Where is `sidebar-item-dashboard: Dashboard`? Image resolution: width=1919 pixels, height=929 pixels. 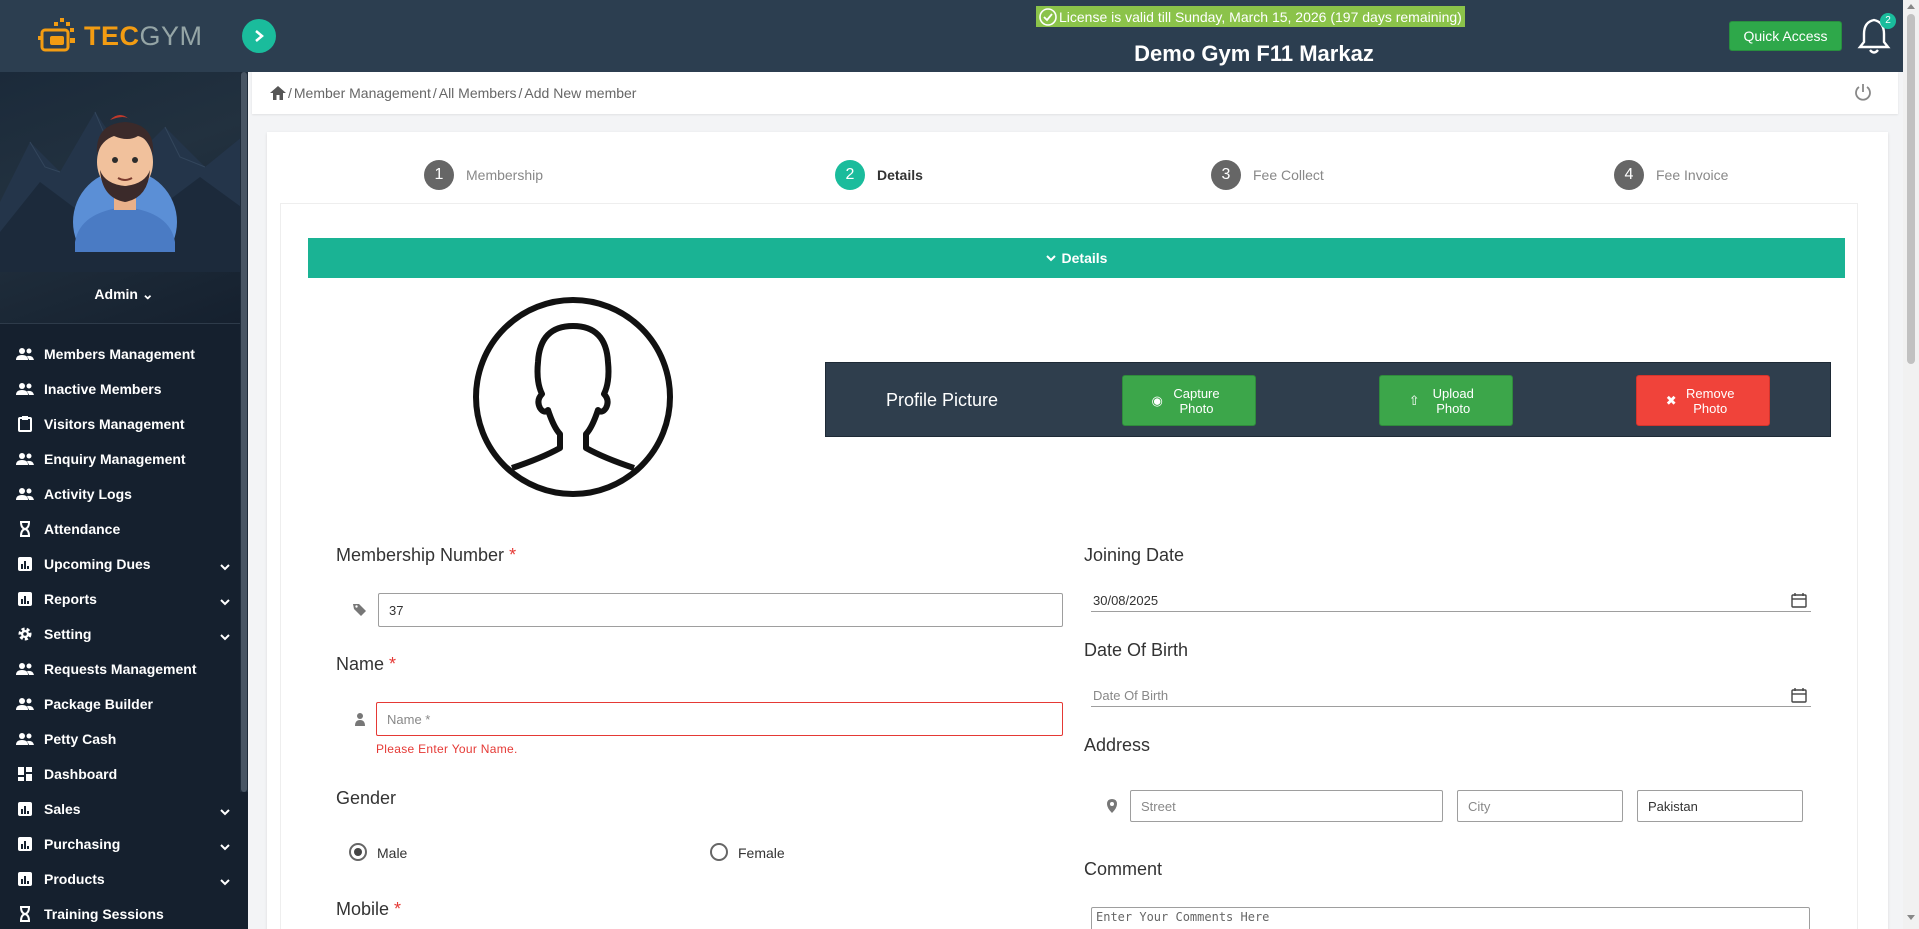 sidebar-item-dashboard: Dashboard is located at coordinates (124, 773).